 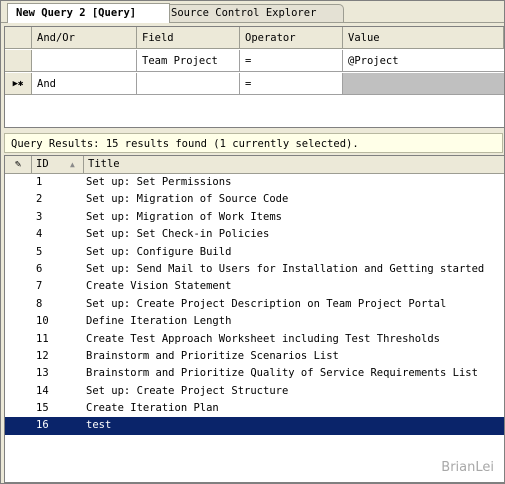 I want to click on work-item-id: 4, so click(x=39, y=234).